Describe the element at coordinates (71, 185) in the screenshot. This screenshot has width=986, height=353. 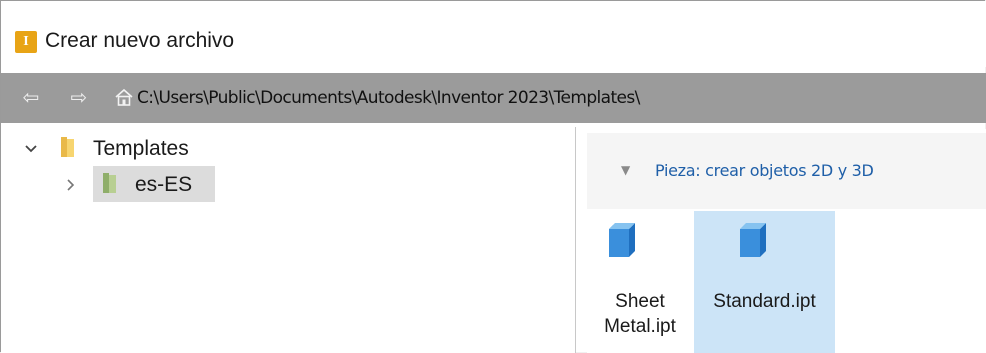
I see `chevron-right-icon` at that location.